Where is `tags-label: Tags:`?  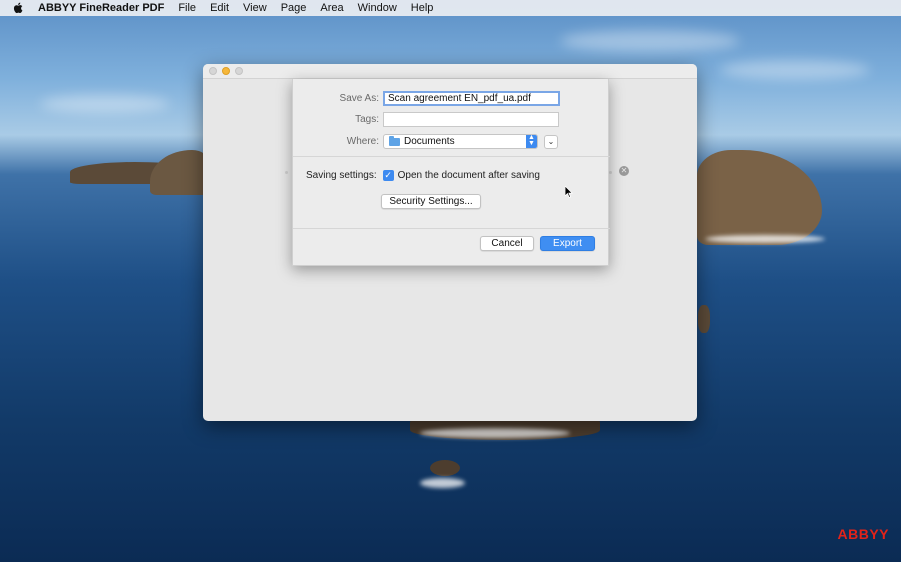 tags-label: Tags: is located at coordinates (367, 119).